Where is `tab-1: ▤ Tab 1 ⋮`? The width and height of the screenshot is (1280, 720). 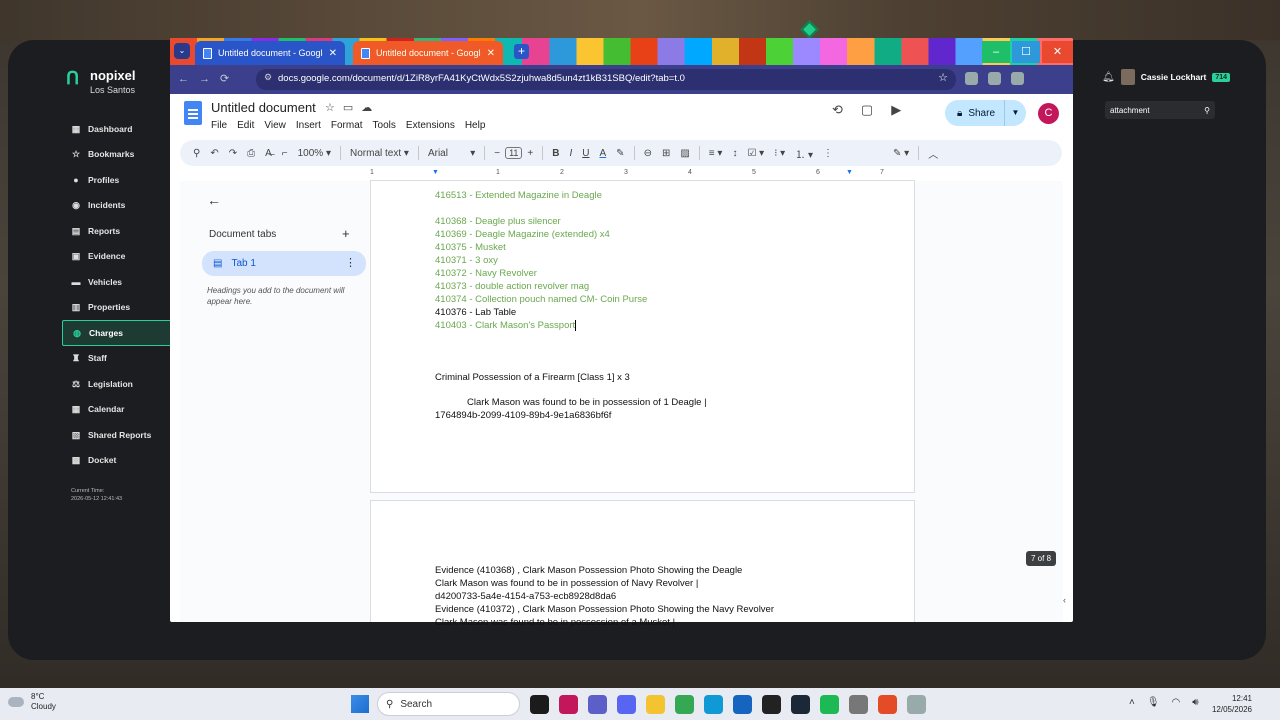 tab-1: ▤ Tab 1 ⋮ is located at coordinates (284, 263).